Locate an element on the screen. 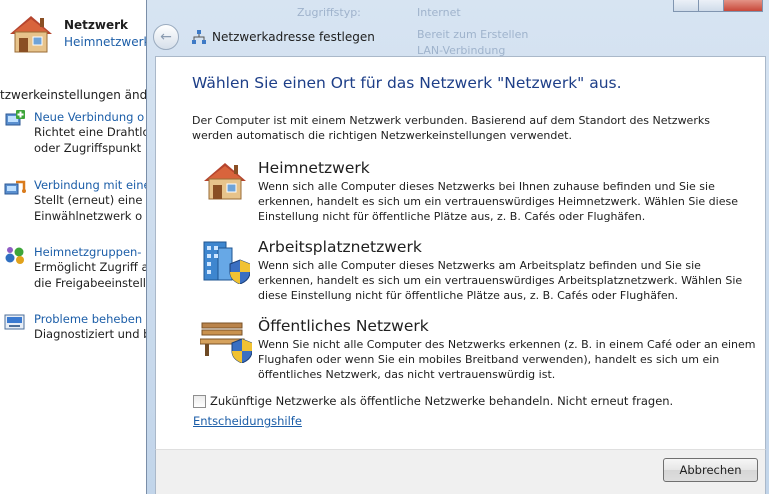 The height and width of the screenshot is (494, 769). window-controls is located at coordinates (718, 6).